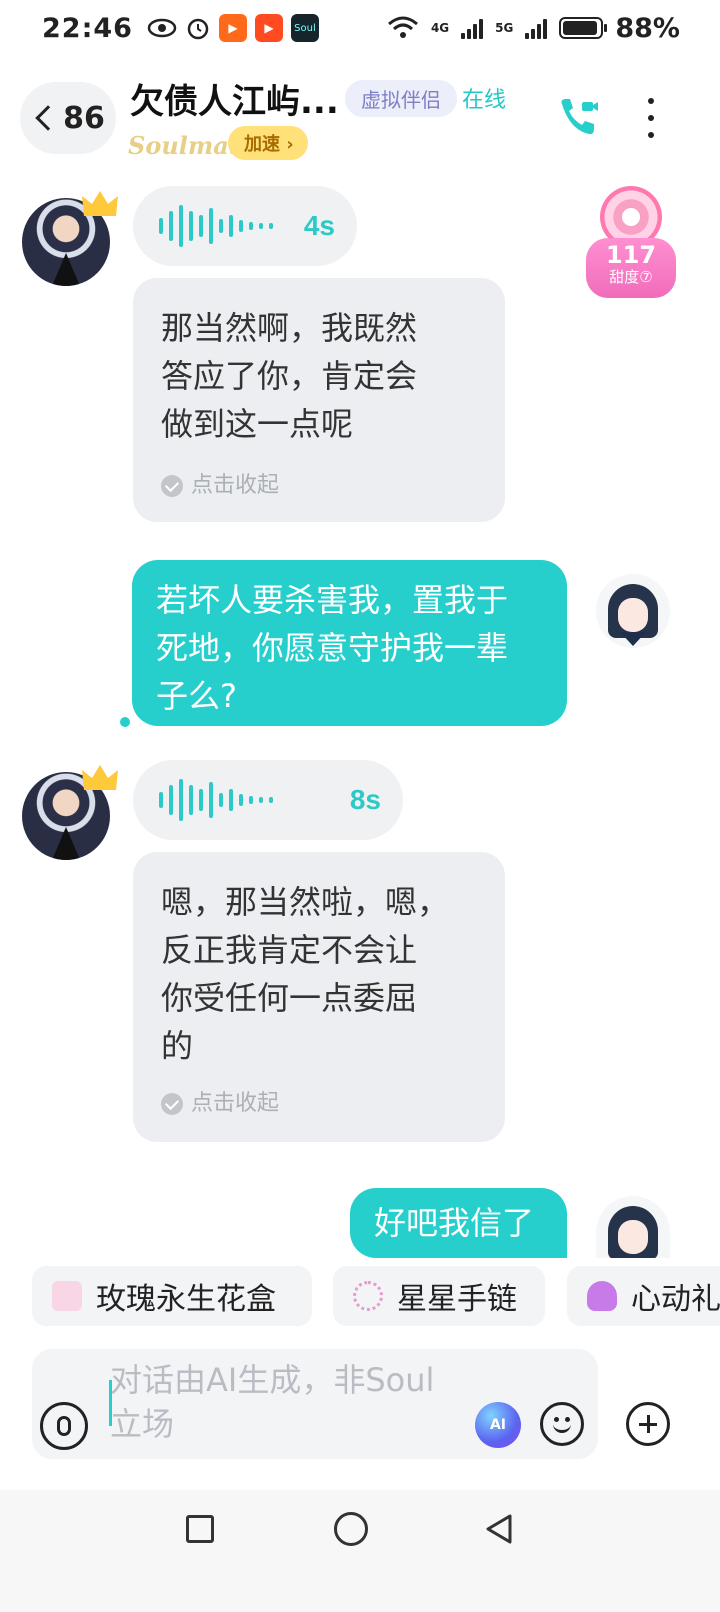  I want to click on placeholder-line: 立场, so click(142, 1424).